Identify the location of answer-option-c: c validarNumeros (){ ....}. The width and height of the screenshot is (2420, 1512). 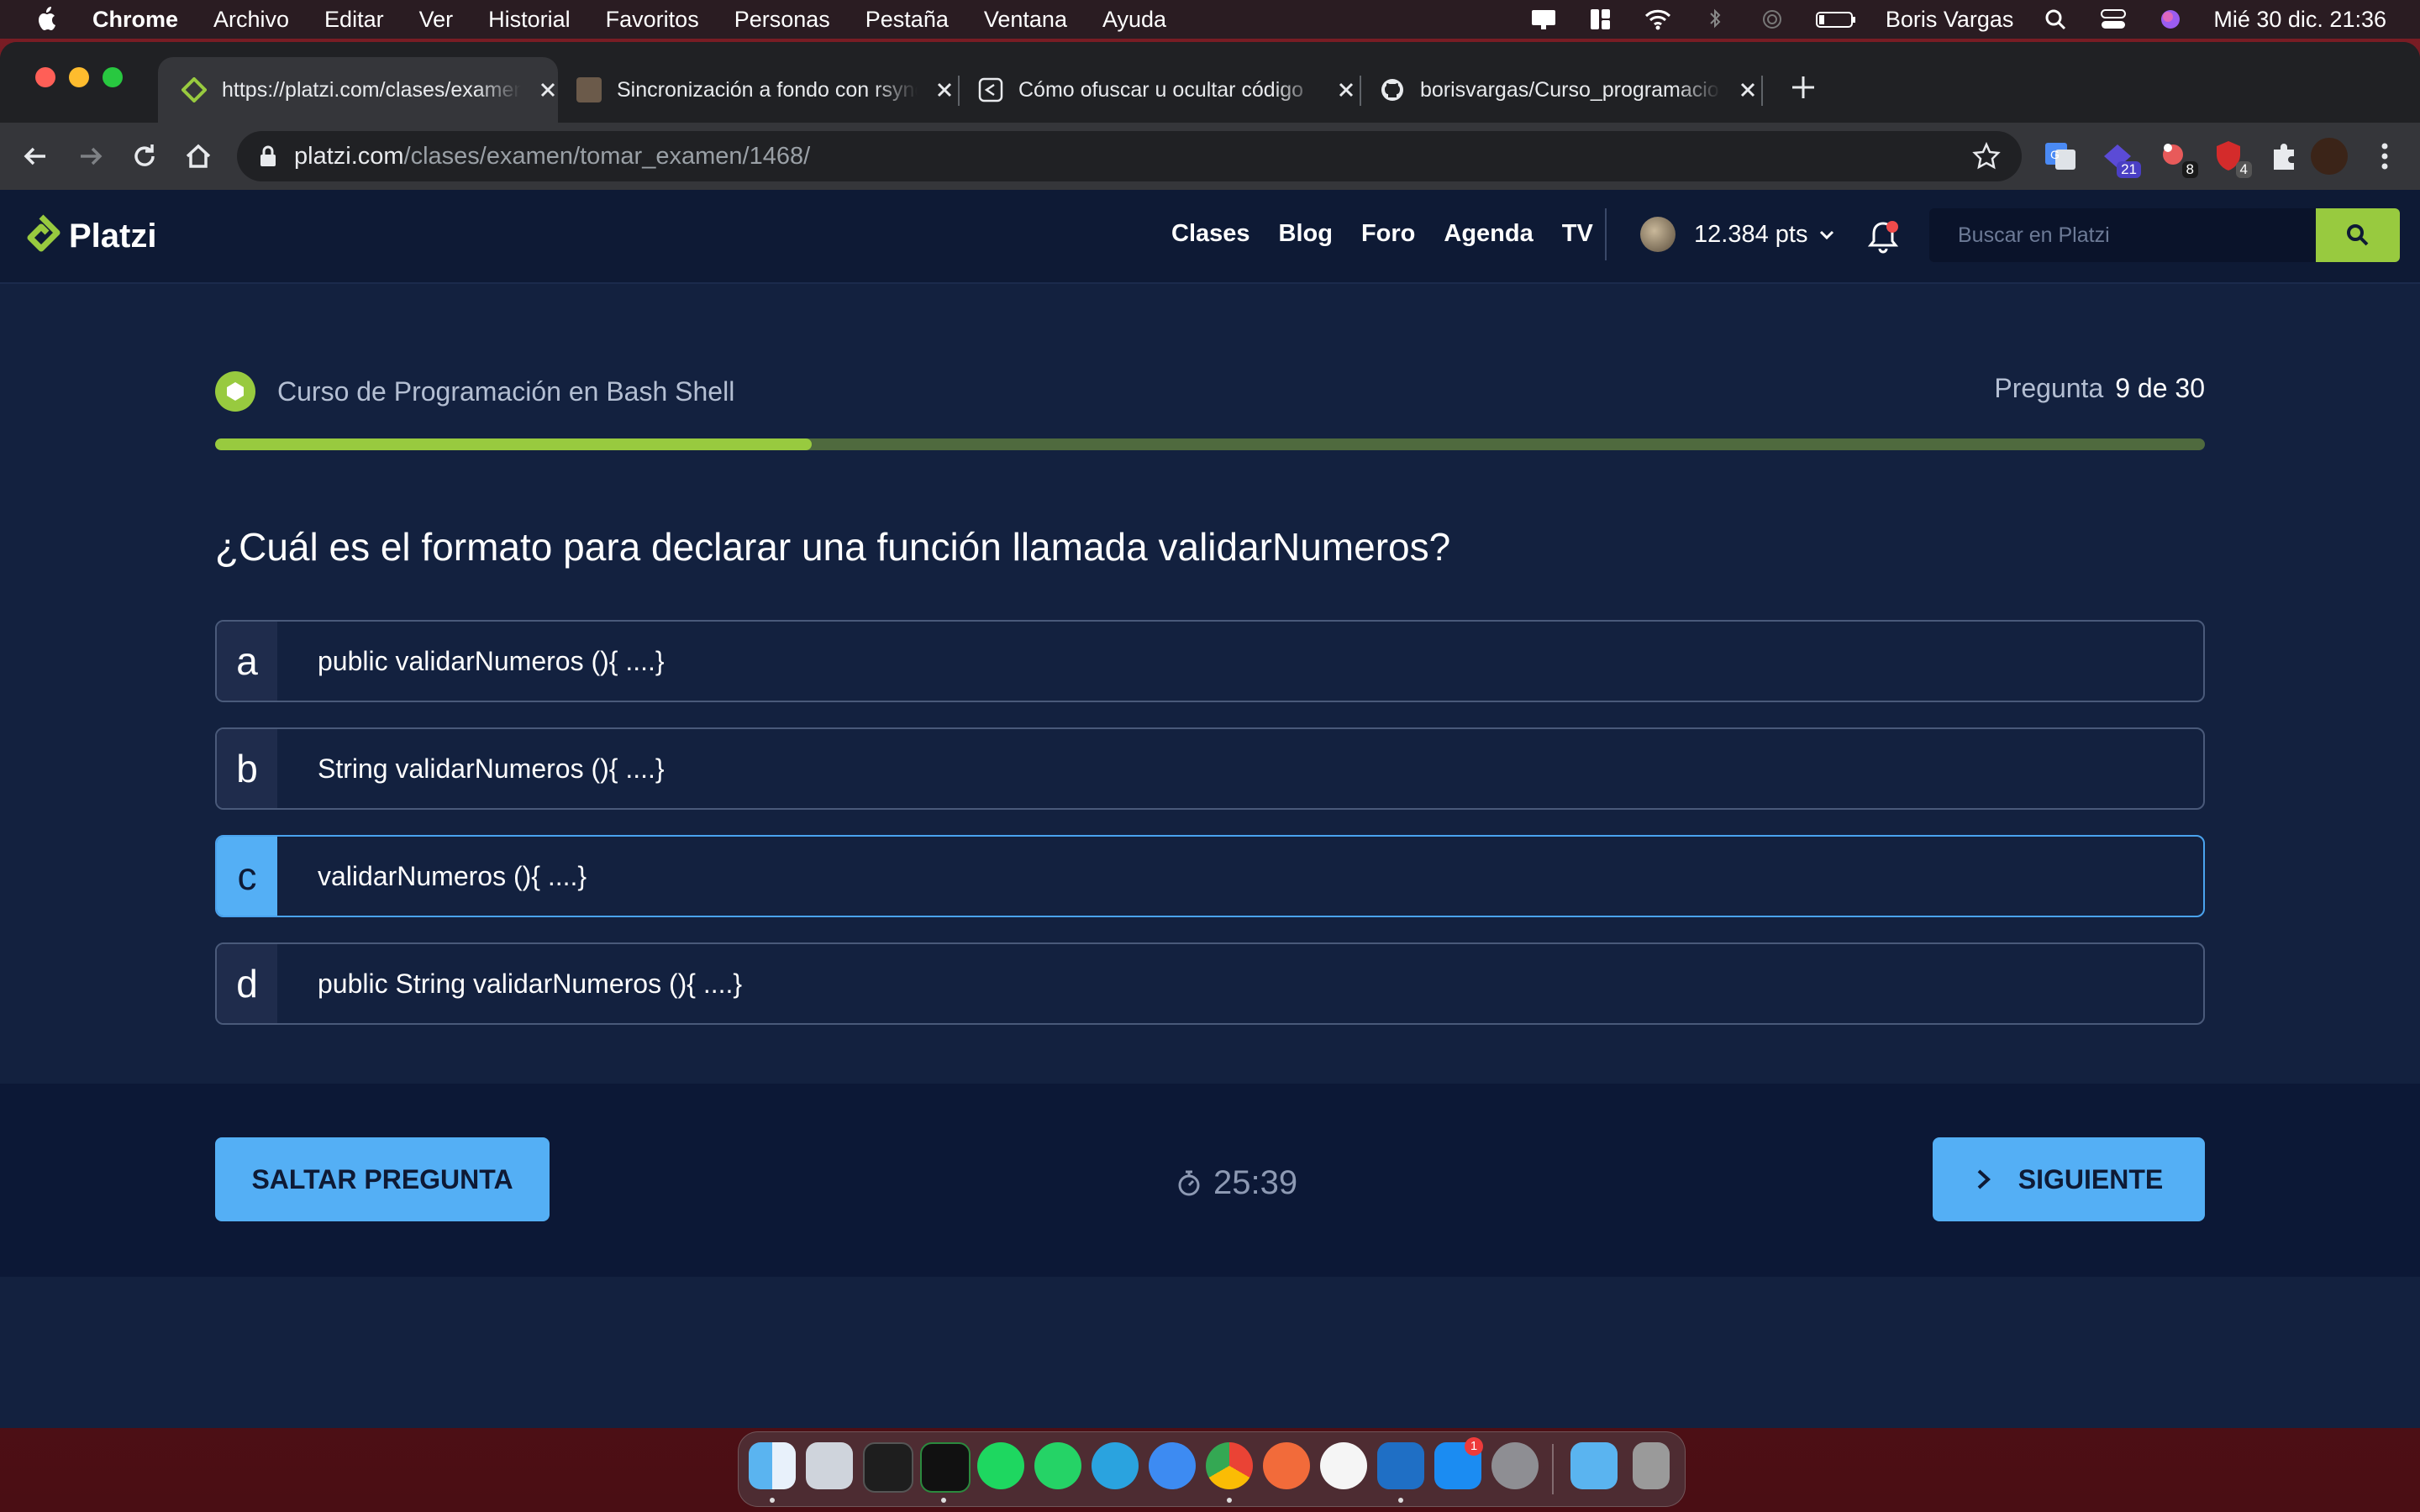
(1210, 876).